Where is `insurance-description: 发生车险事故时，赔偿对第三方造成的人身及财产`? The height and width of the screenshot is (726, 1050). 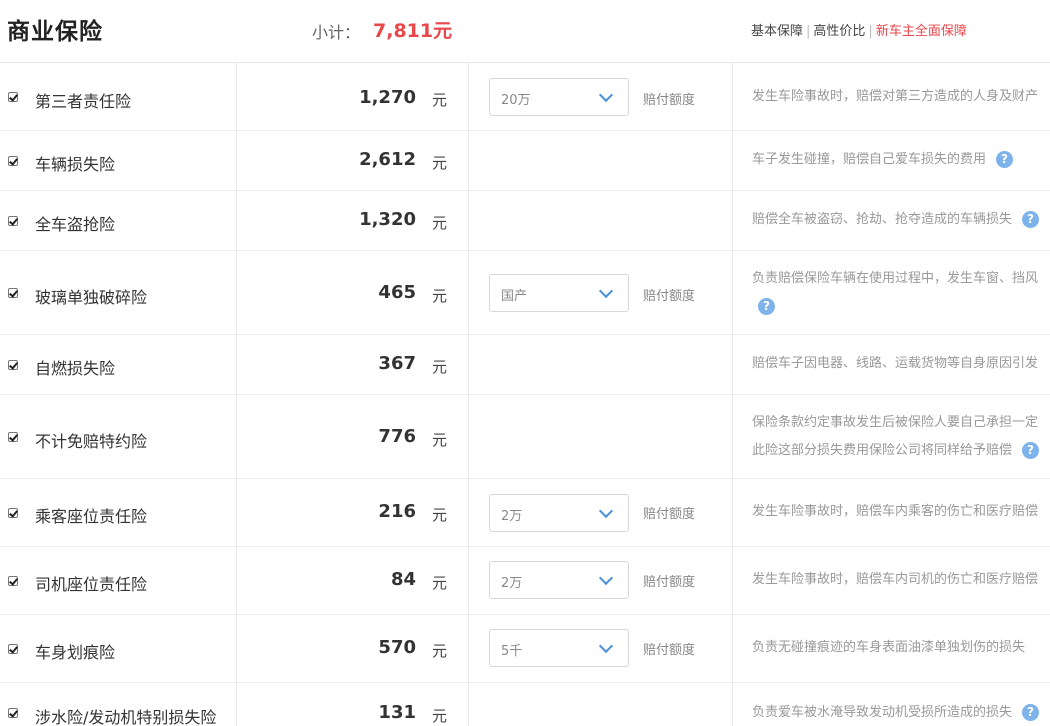
insurance-description: 发生车险事故时，赔偿对第三方造成的人身及财产 is located at coordinates (895, 96).